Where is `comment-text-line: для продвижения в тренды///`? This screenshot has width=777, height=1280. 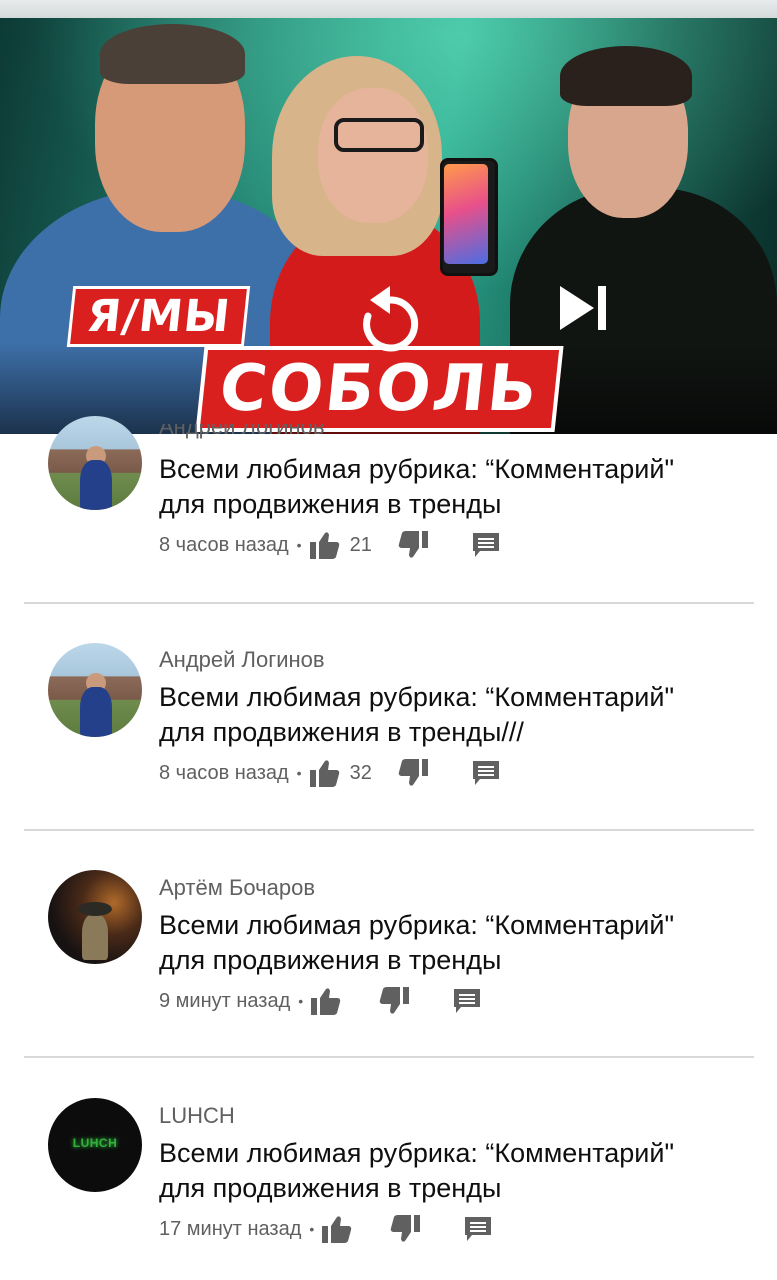
comment-text-line: для продвижения в тренды/// is located at coordinates (341, 732).